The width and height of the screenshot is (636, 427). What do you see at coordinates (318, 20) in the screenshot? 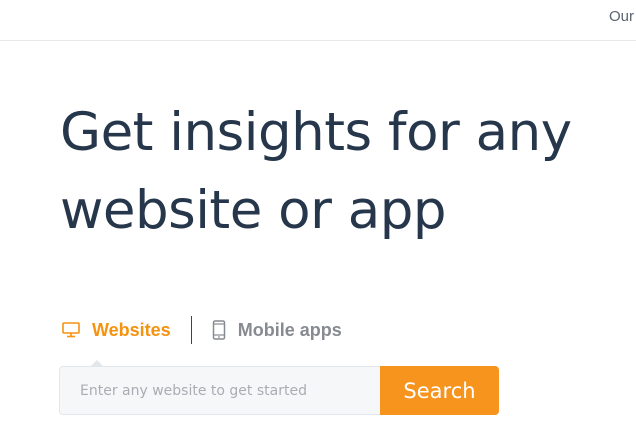
I see `top-navigation-bar: Our` at bounding box center [318, 20].